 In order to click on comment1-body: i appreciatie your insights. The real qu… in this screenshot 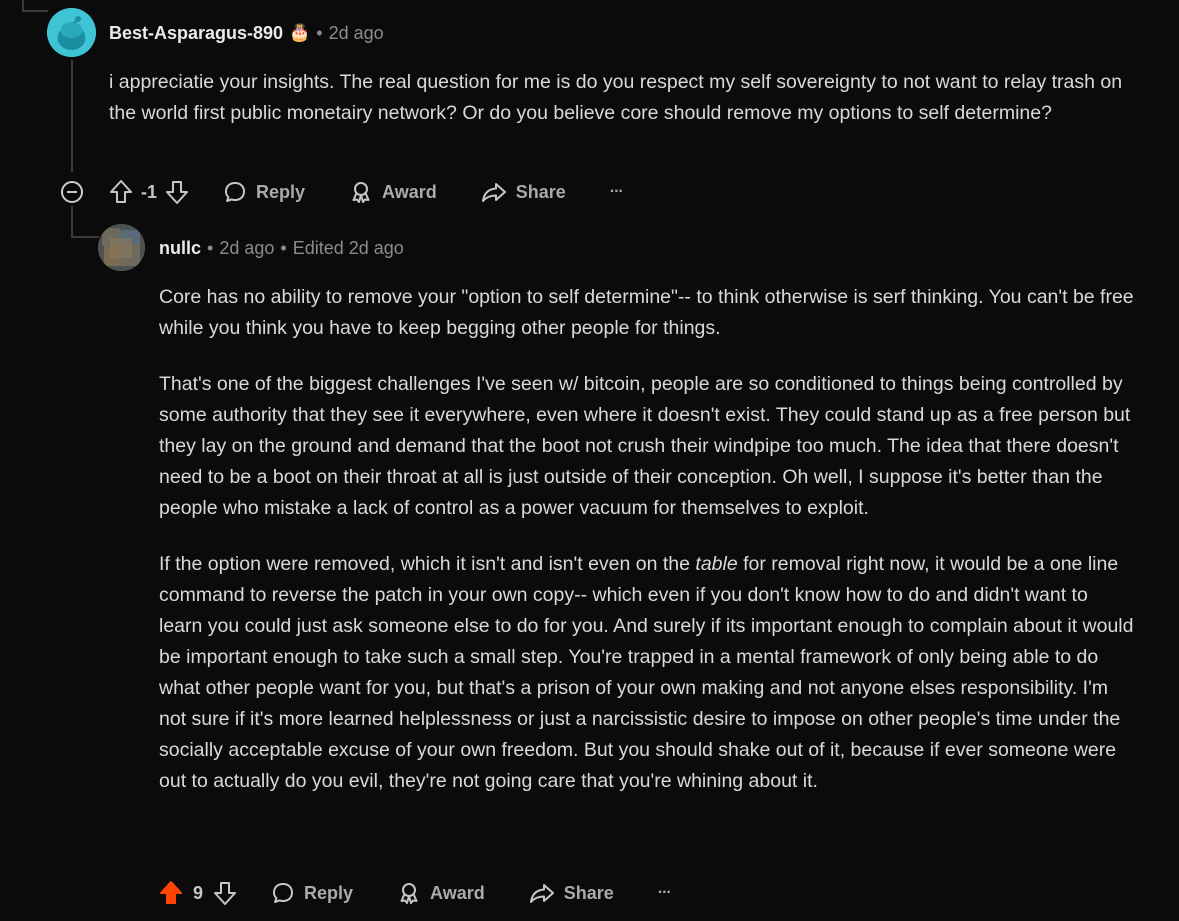, I will do `click(624, 98)`.